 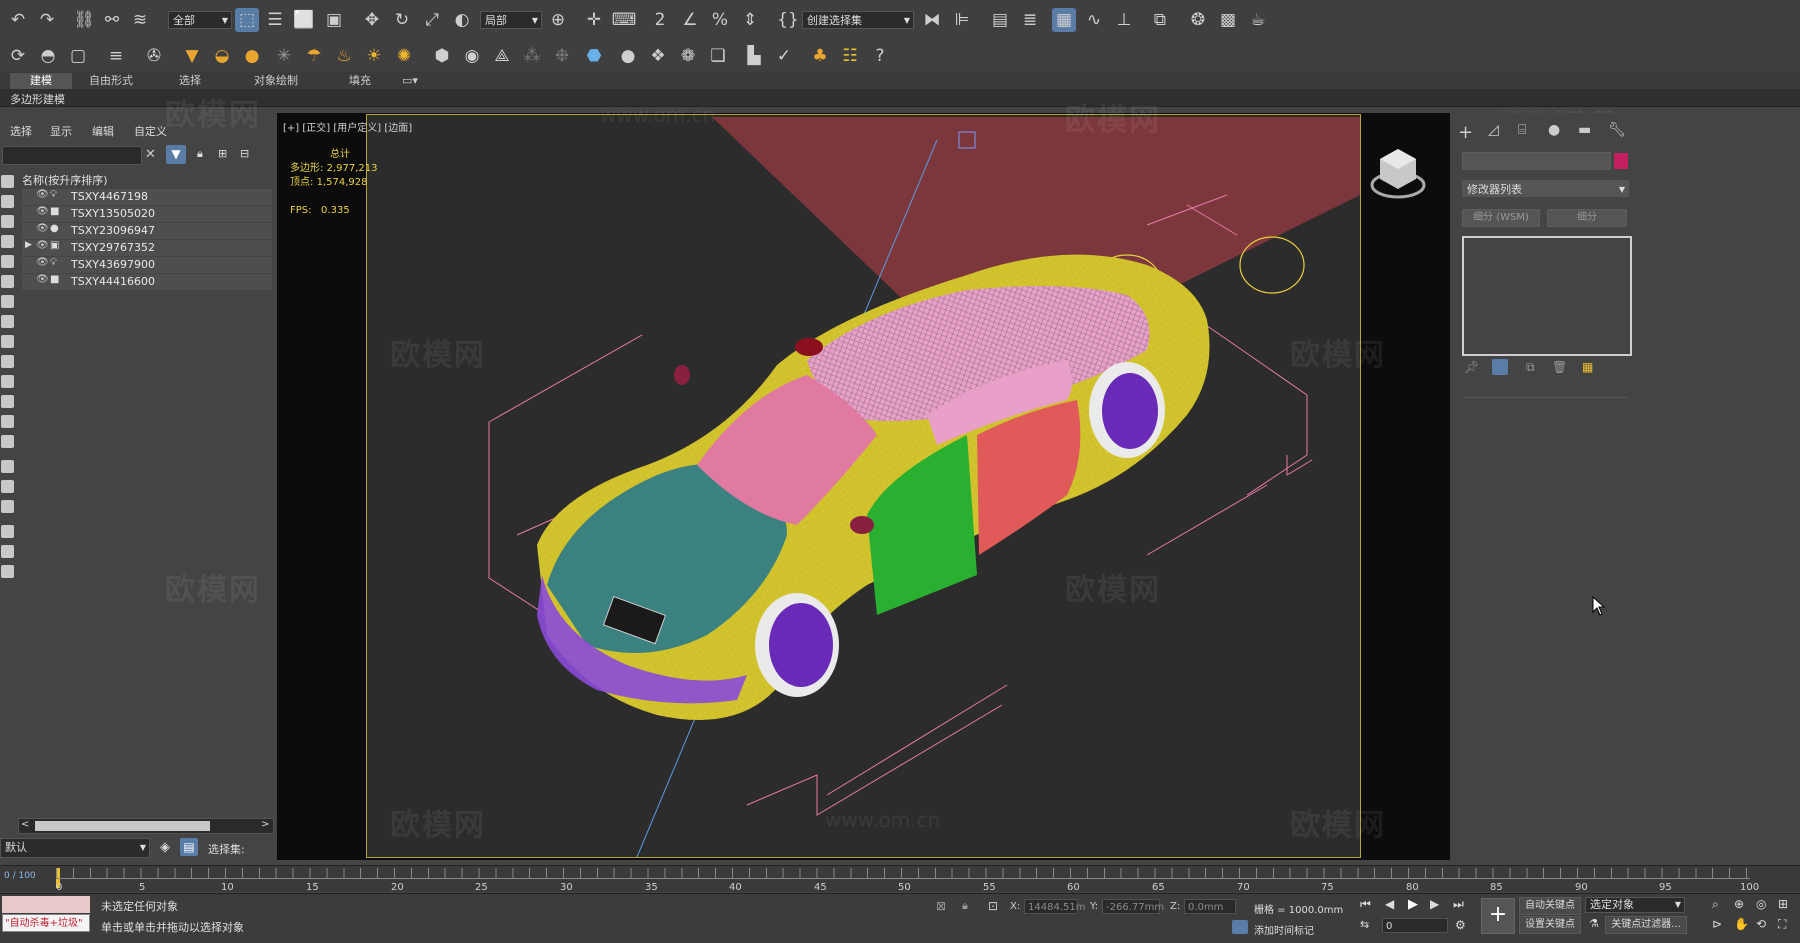 I want to click on display-spacewarps-icon, so click(x=7, y=301).